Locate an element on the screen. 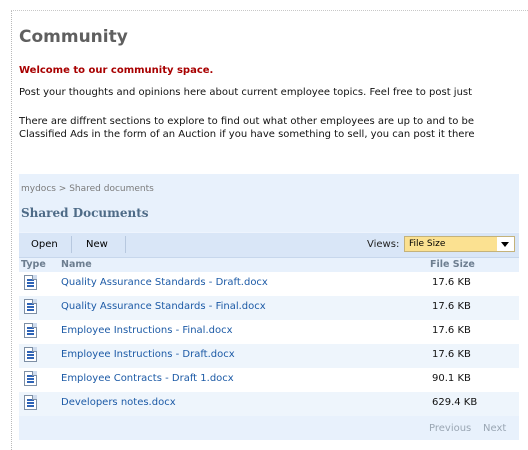 The width and height of the screenshot is (528, 450). document-size: 629.4 KB is located at coordinates (455, 402).